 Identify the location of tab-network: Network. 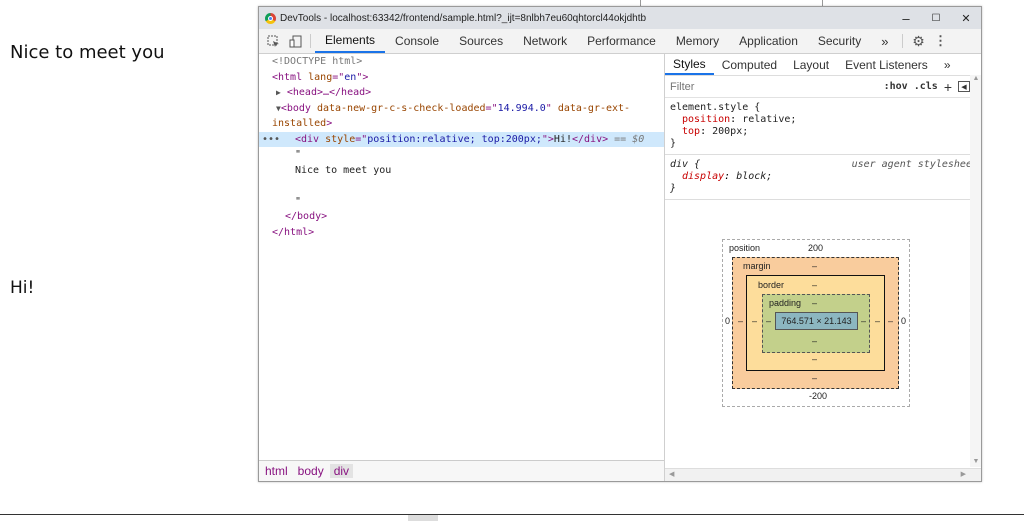
(545, 41).